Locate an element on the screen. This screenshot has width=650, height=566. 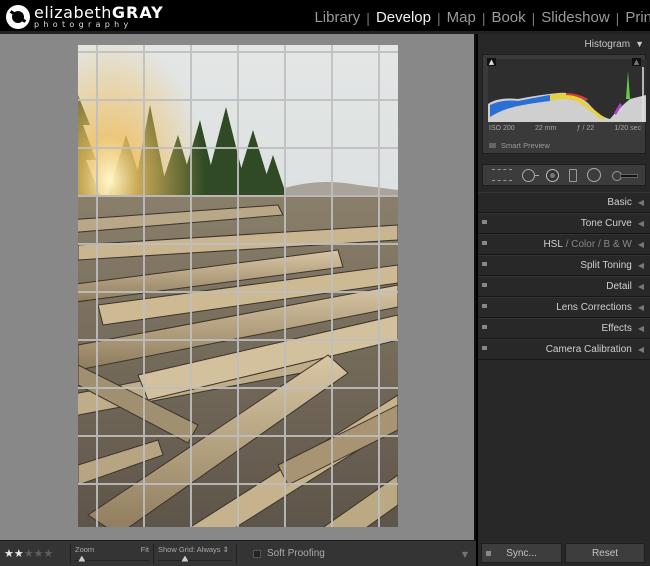
toolbar-divider is located at coordinates (153, 553).